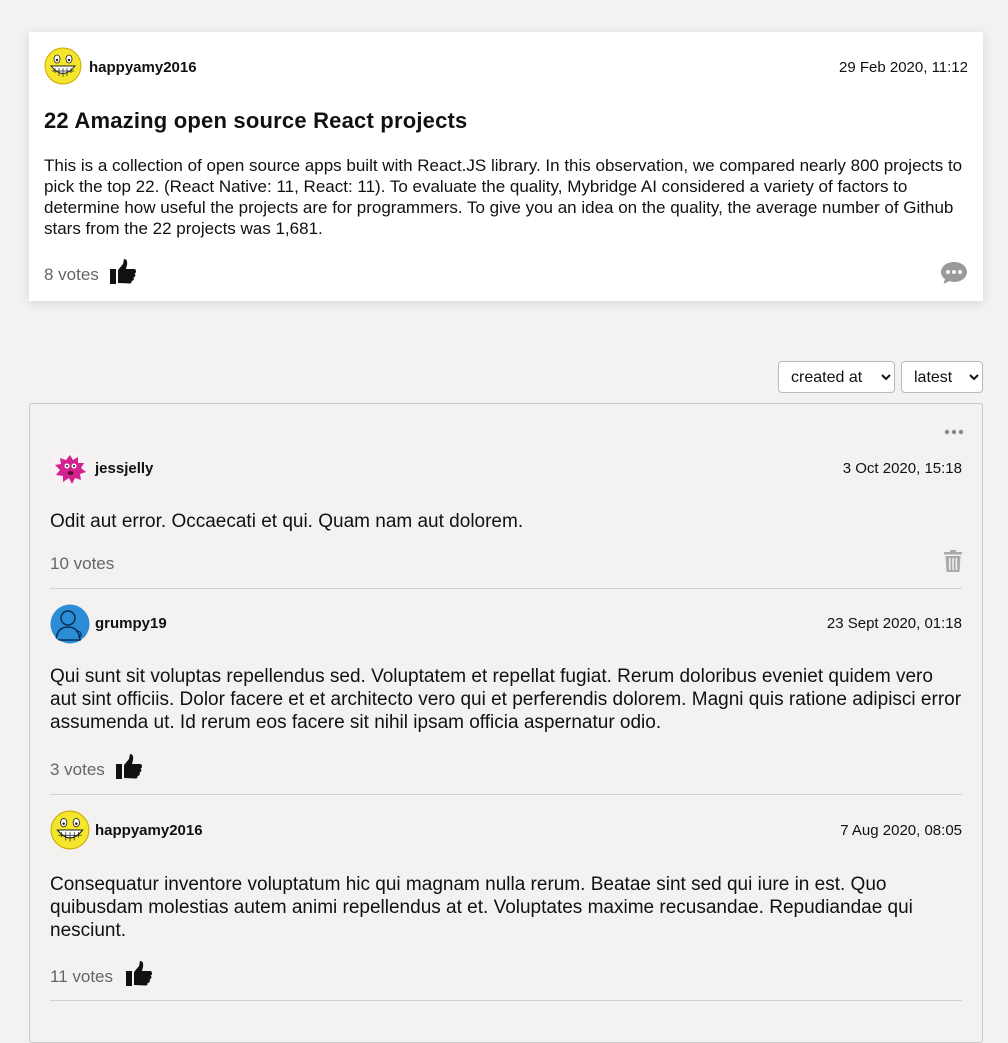 Image resolution: width=1008 pixels, height=1043 pixels. I want to click on post-votes: 8 votes, so click(71, 274).